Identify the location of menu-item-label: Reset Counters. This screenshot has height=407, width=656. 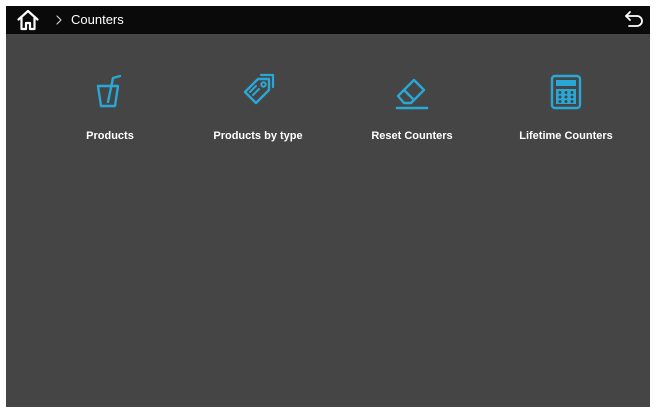
(412, 136).